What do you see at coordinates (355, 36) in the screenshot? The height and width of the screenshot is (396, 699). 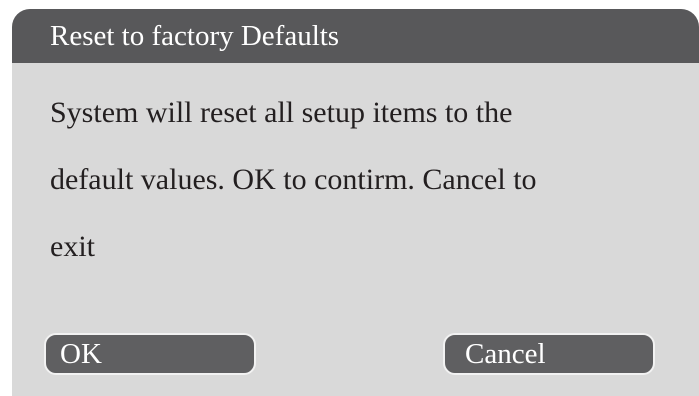 I see `dialog-title-bar: Reset to factory Defaults` at bounding box center [355, 36].